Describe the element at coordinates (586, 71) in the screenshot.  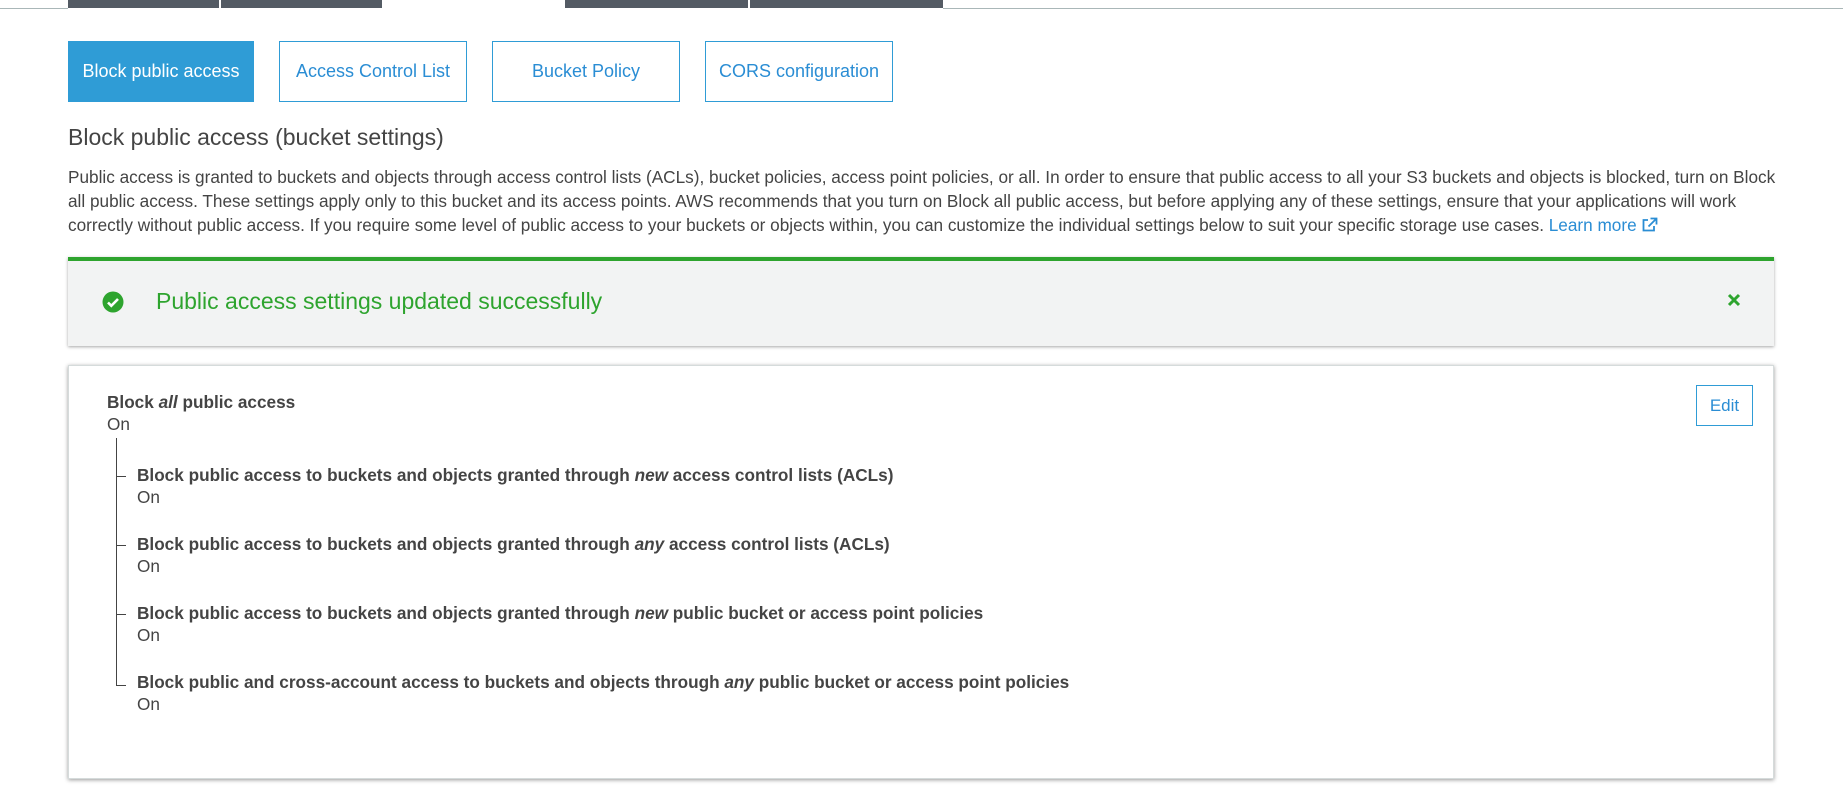
I see `tab-bucket-policy: Bucket Policy` at that location.